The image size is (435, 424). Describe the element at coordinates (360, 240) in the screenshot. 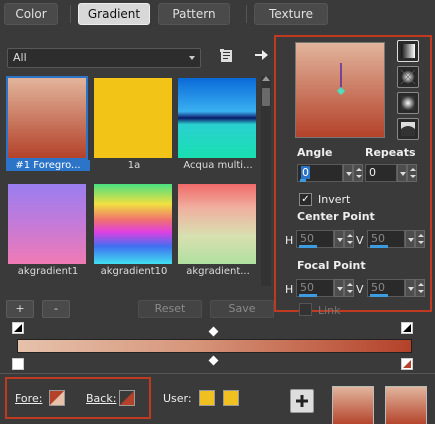

I see `center-v-label: V` at that location.